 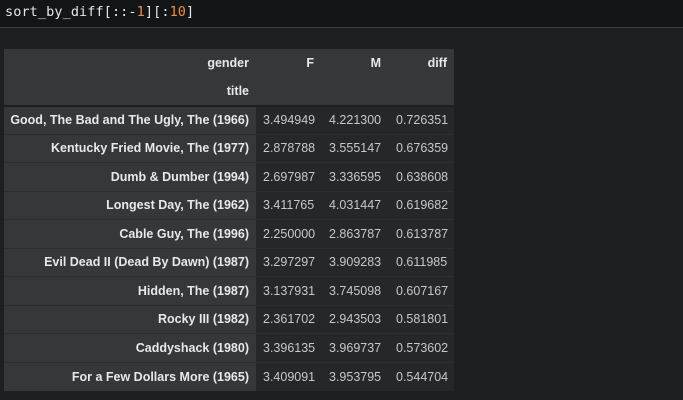 I want to click on code-line: sort_by_diff[::-1][:10], so click(x=99, y=12).